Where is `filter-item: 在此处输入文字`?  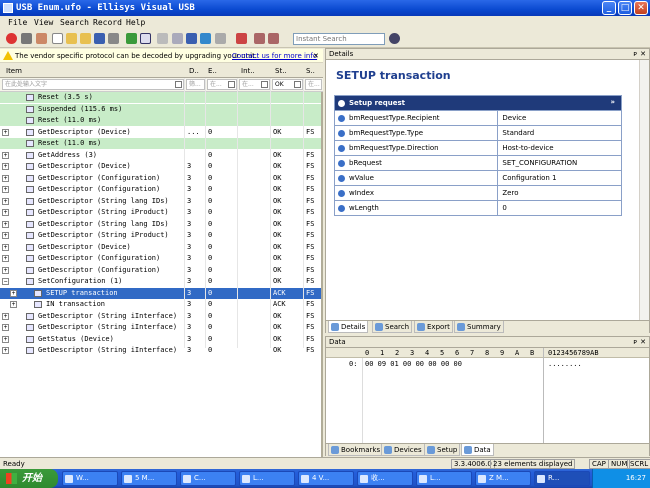
filter-item: 在此处输入文字 is located at coordinates (93, 84).